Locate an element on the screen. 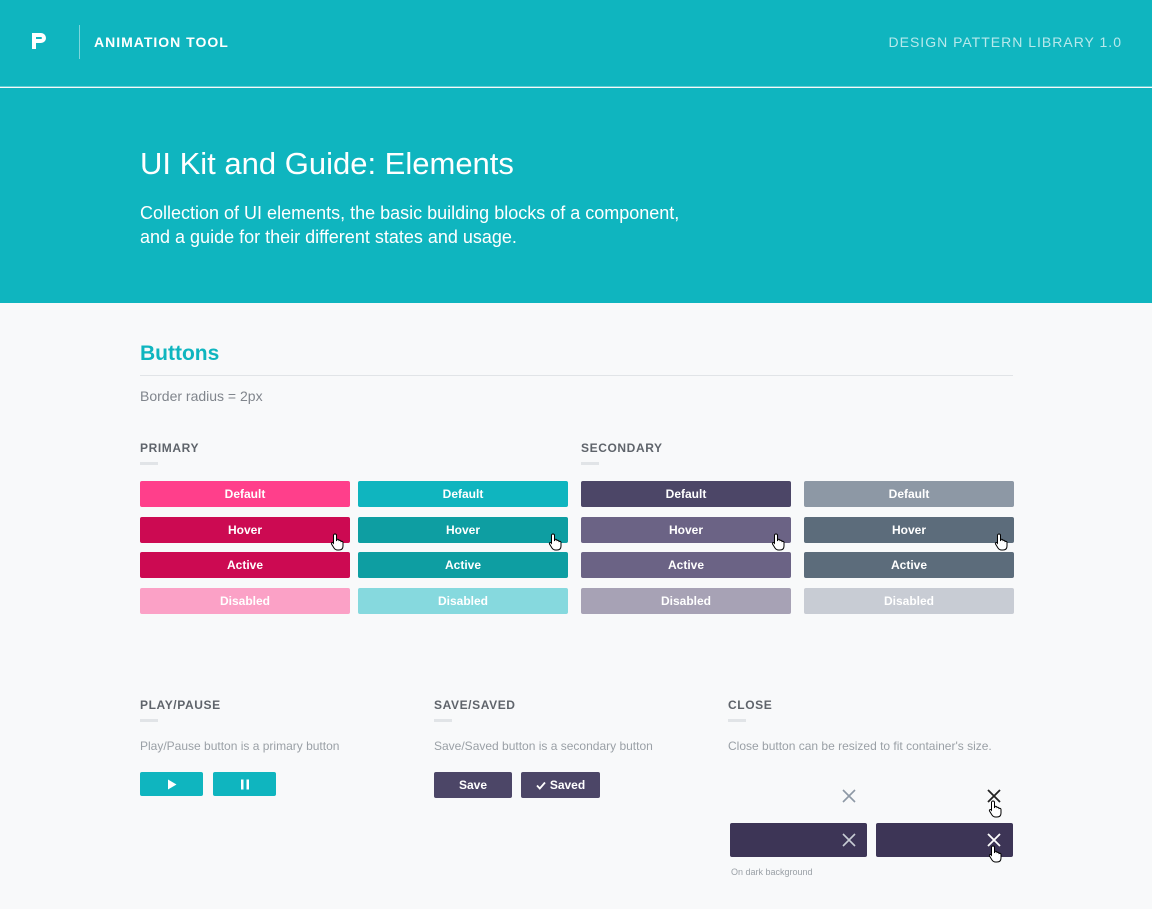 The width and height of the screenshot is (1152, 909). secondary-gray-active-button: Active is located at coordinates (909, 565).